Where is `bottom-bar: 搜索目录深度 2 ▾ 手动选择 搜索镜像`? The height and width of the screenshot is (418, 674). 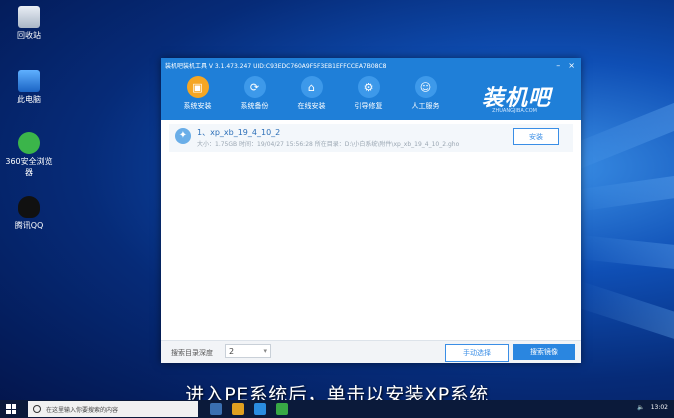 bottom-bar: 搜索目录深度 2 ▾ 手动选择 搜索镜像 is located at coordinates (371, 351).